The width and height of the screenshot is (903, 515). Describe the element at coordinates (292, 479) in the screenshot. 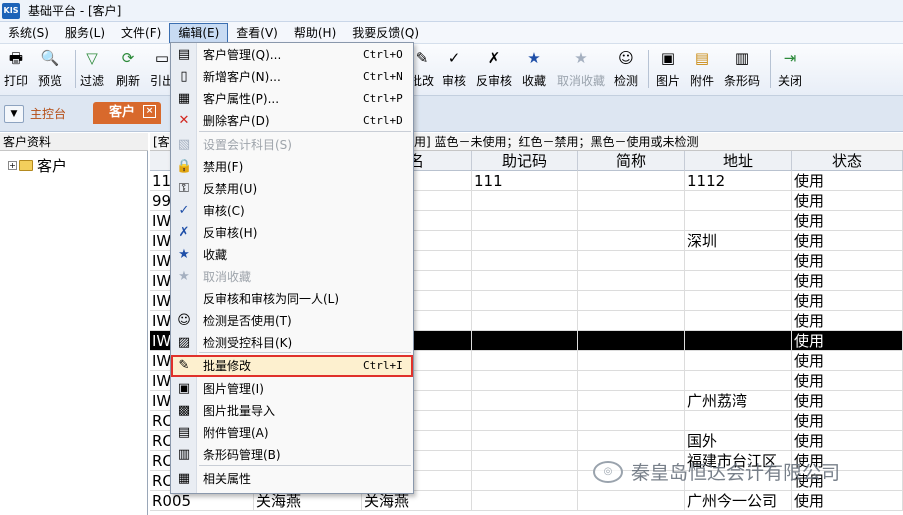

I see `menu-item-19: ▦ 相关属性` at that location.